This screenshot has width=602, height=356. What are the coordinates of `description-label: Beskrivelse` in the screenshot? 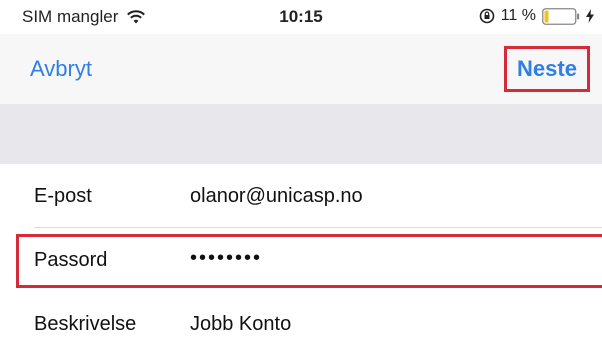 It's located at (85, 324).